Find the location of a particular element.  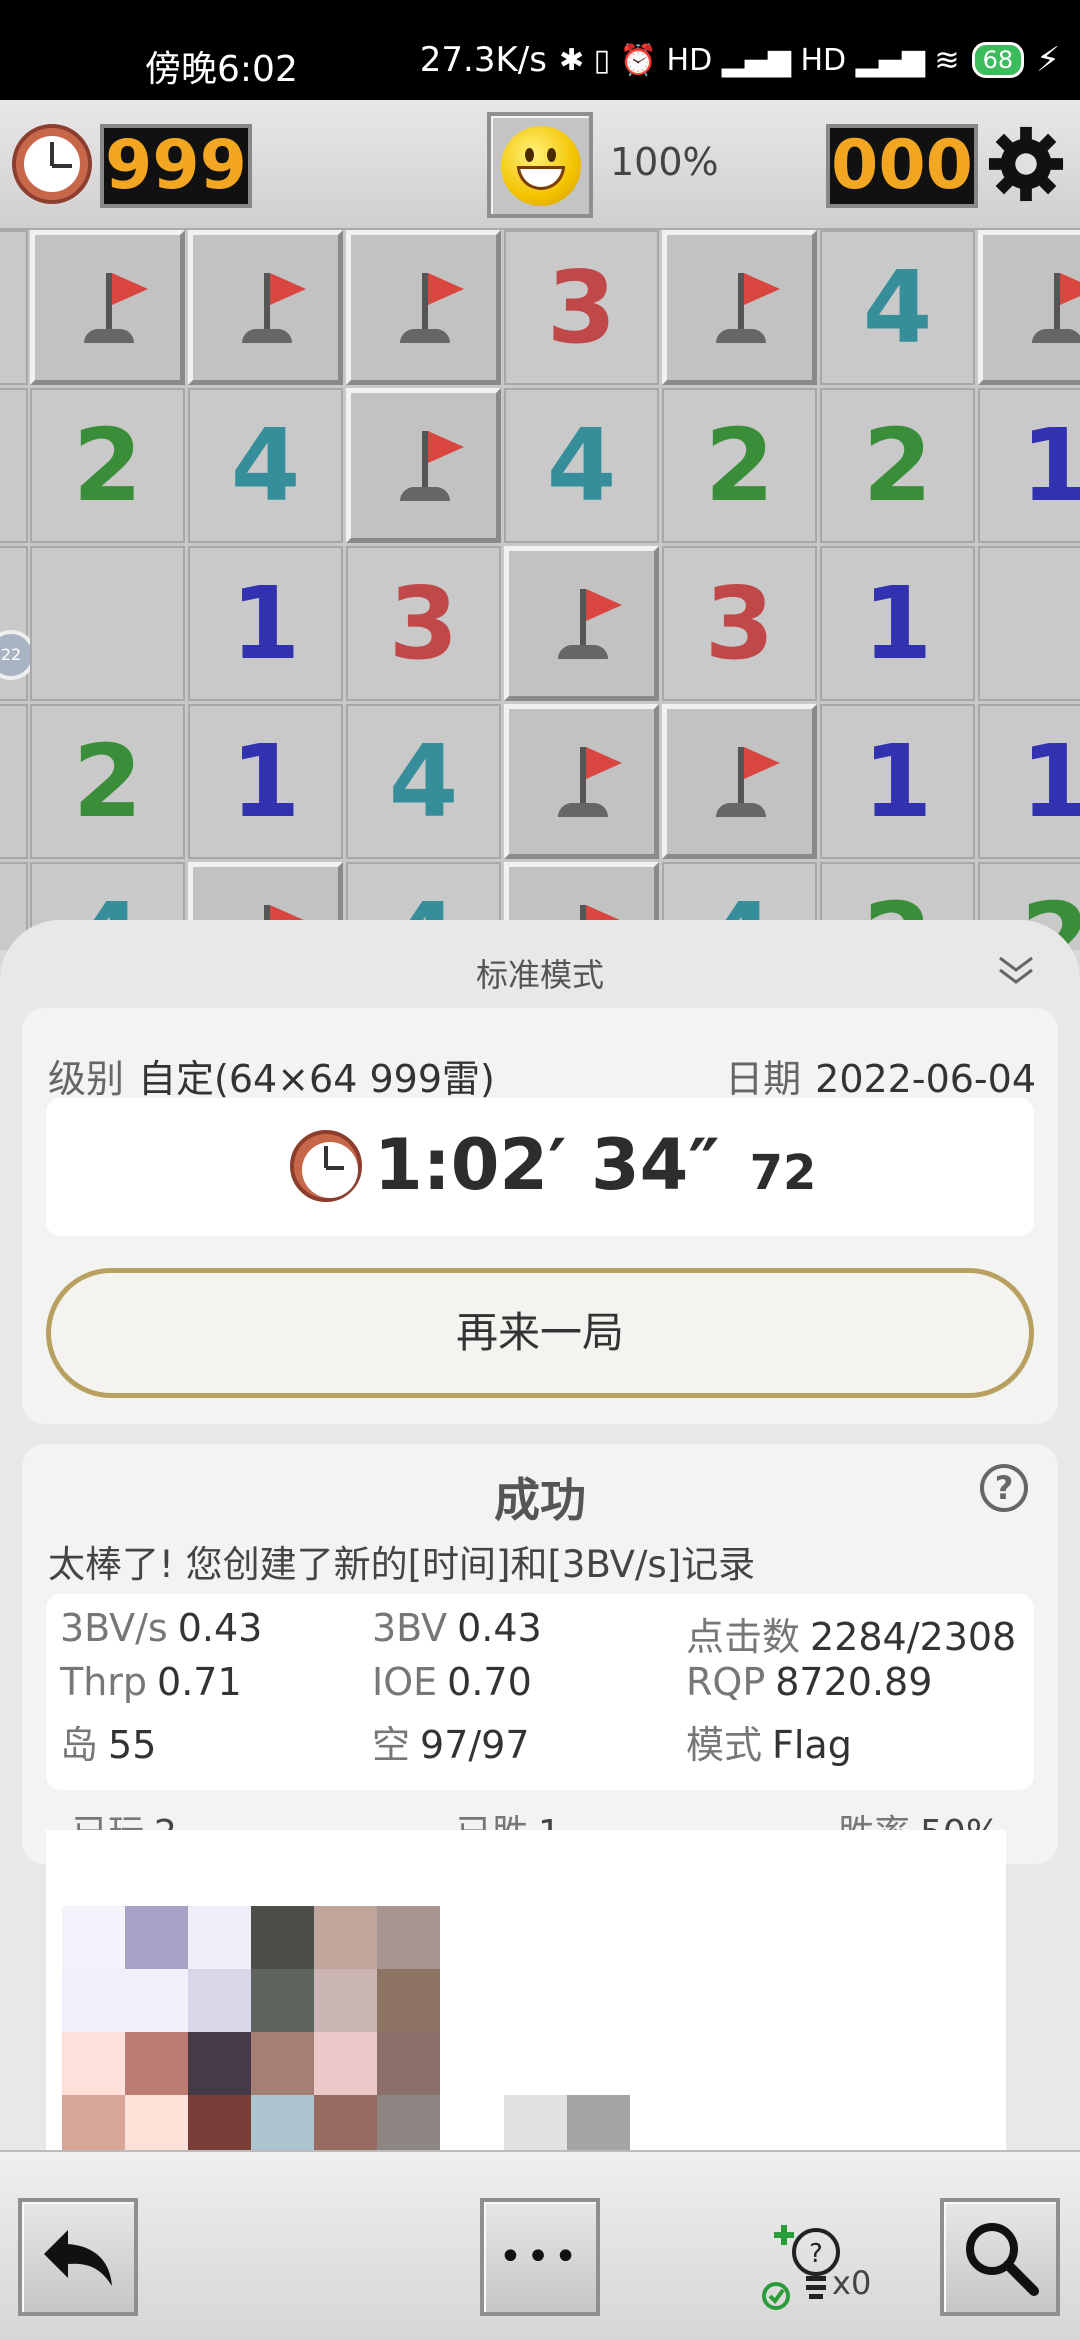

level-info: 级别 自定(64×64 999雷) is located at coordinates (271, 1075).